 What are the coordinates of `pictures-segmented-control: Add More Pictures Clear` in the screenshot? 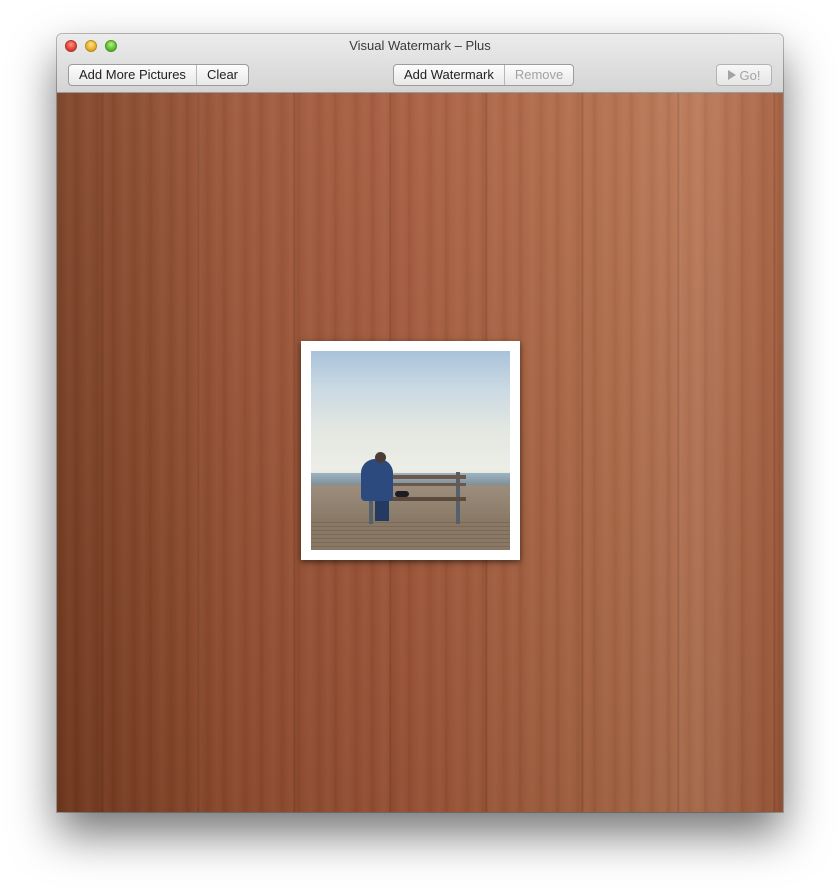 It's located at (159, 75).